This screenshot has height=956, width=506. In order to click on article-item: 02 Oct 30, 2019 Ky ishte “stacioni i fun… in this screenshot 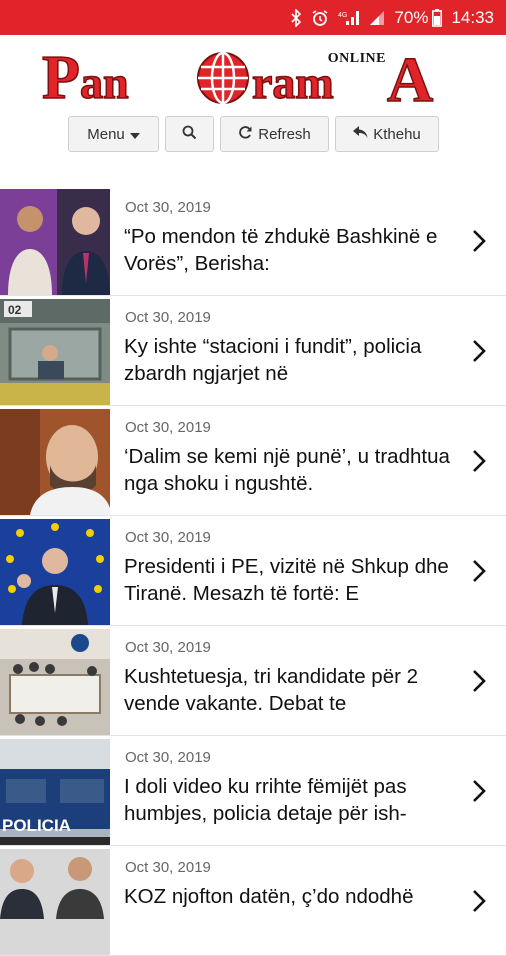, I will do `click(253, 351)`.